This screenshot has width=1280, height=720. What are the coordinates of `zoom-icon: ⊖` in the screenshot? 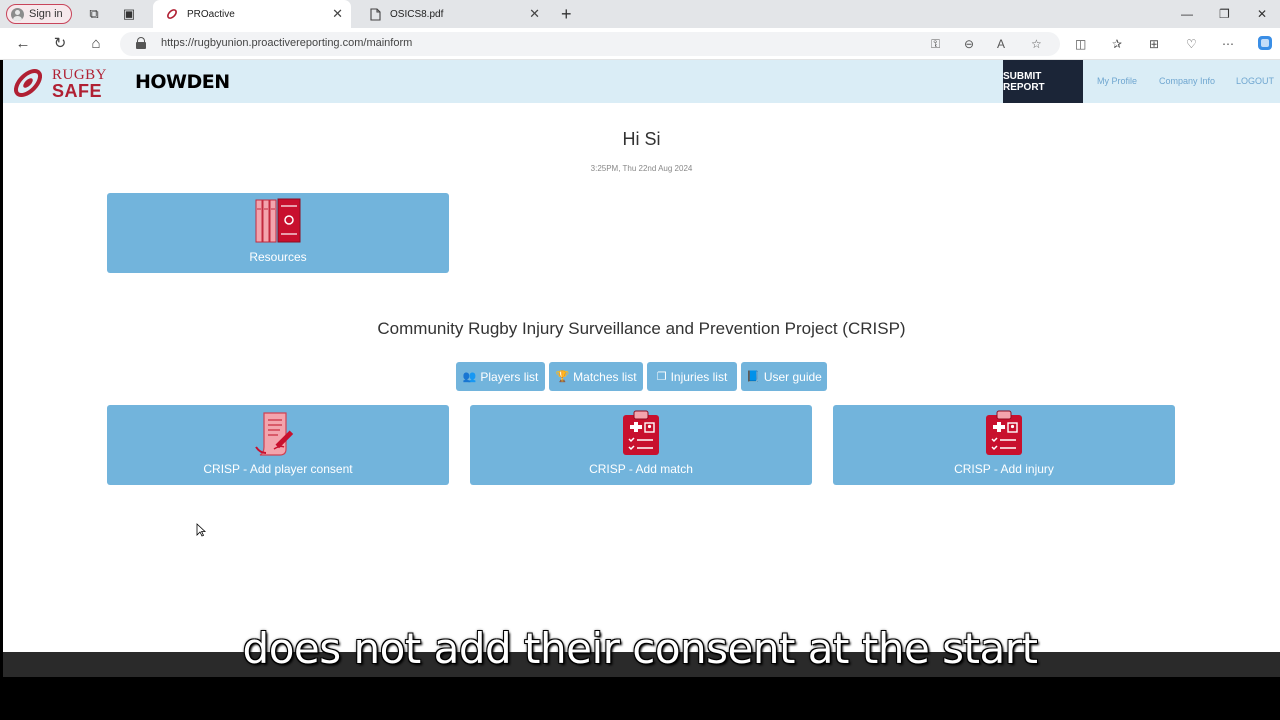 It's located at (969, 44).